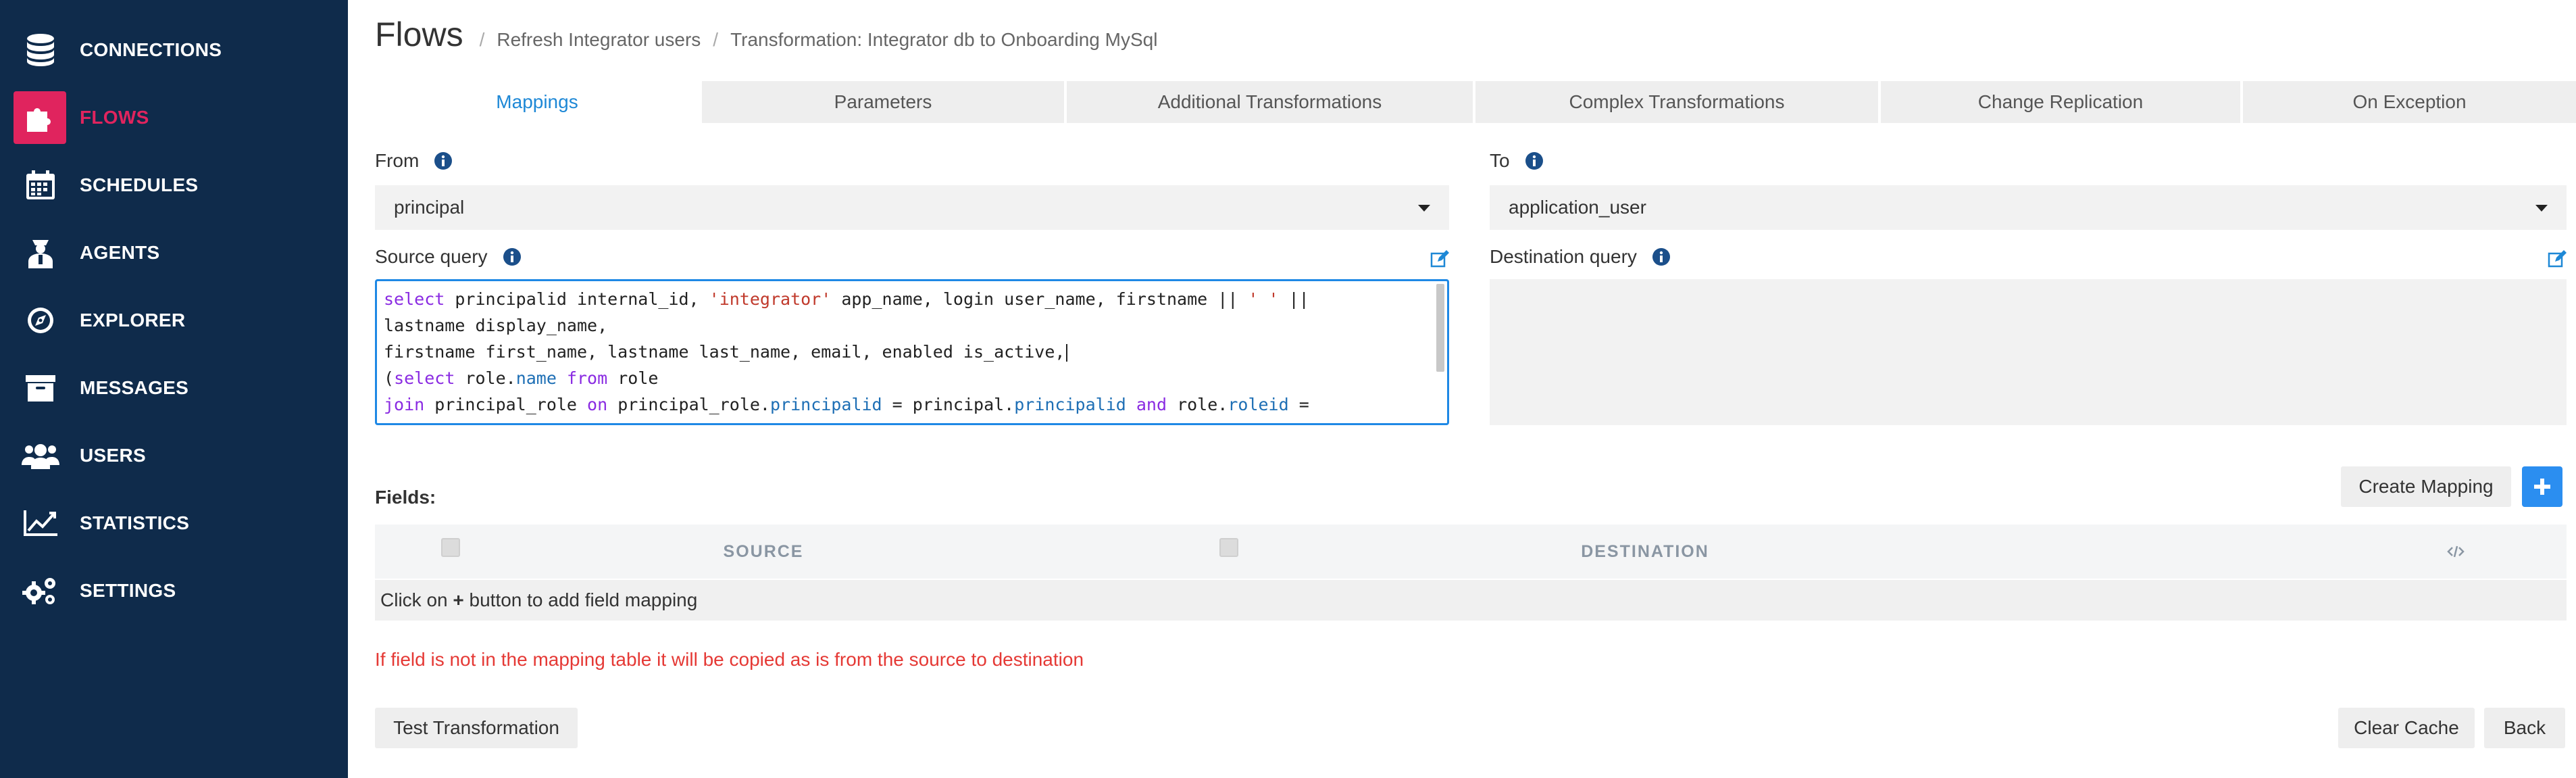 The height and width of the screenshot is (778, 2576). I want to click on column-header-source: SOURCE, so click(763, 551).